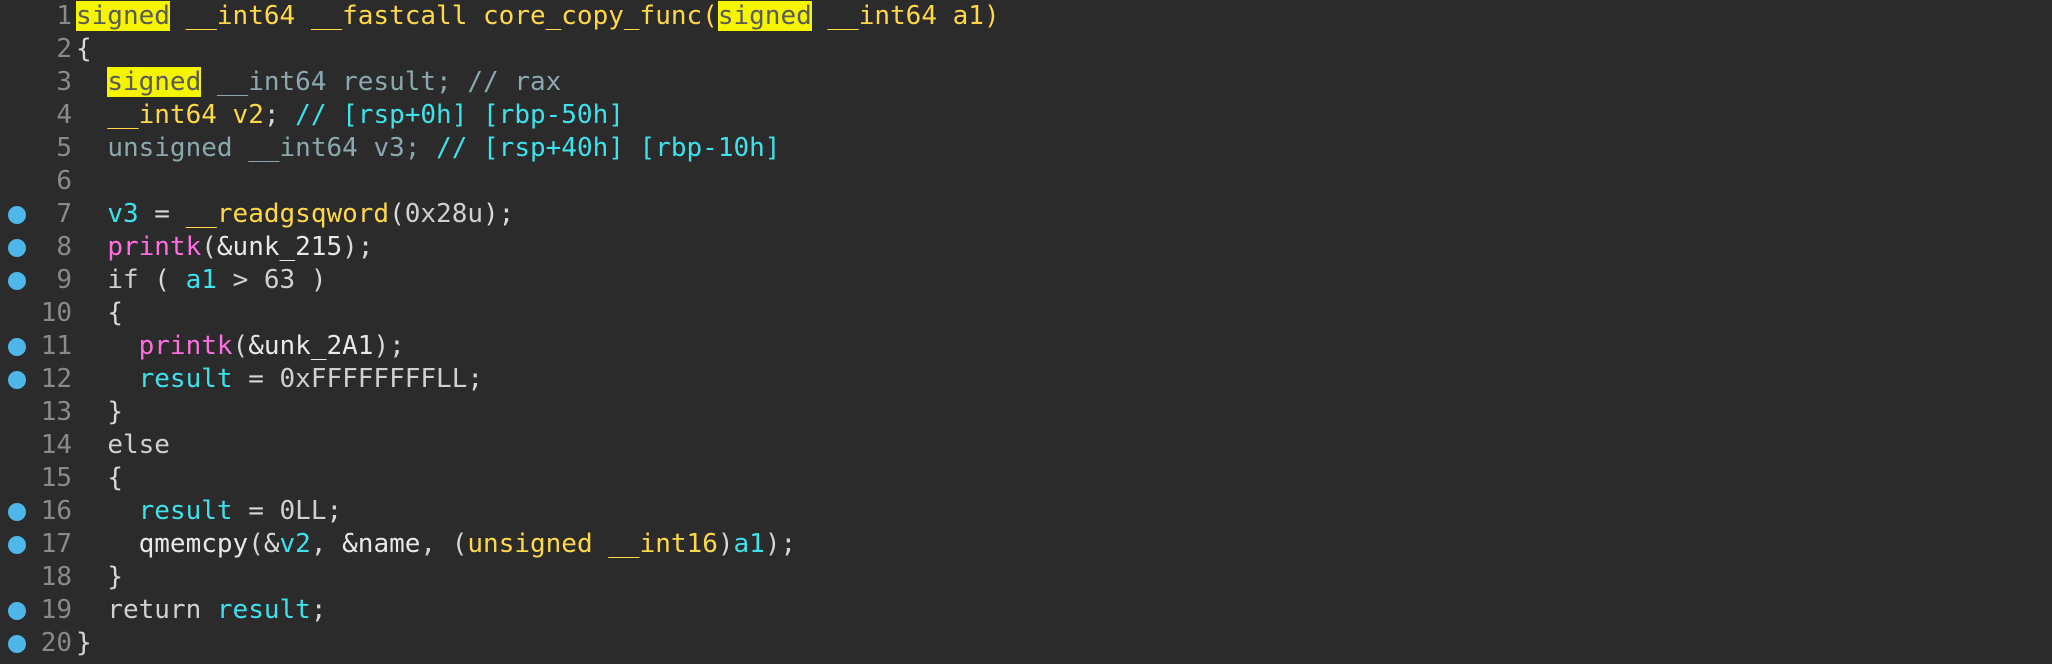 The width and height of the screenshot is (2052, 664). I want to click on line-number: 1, so click(64, 16).